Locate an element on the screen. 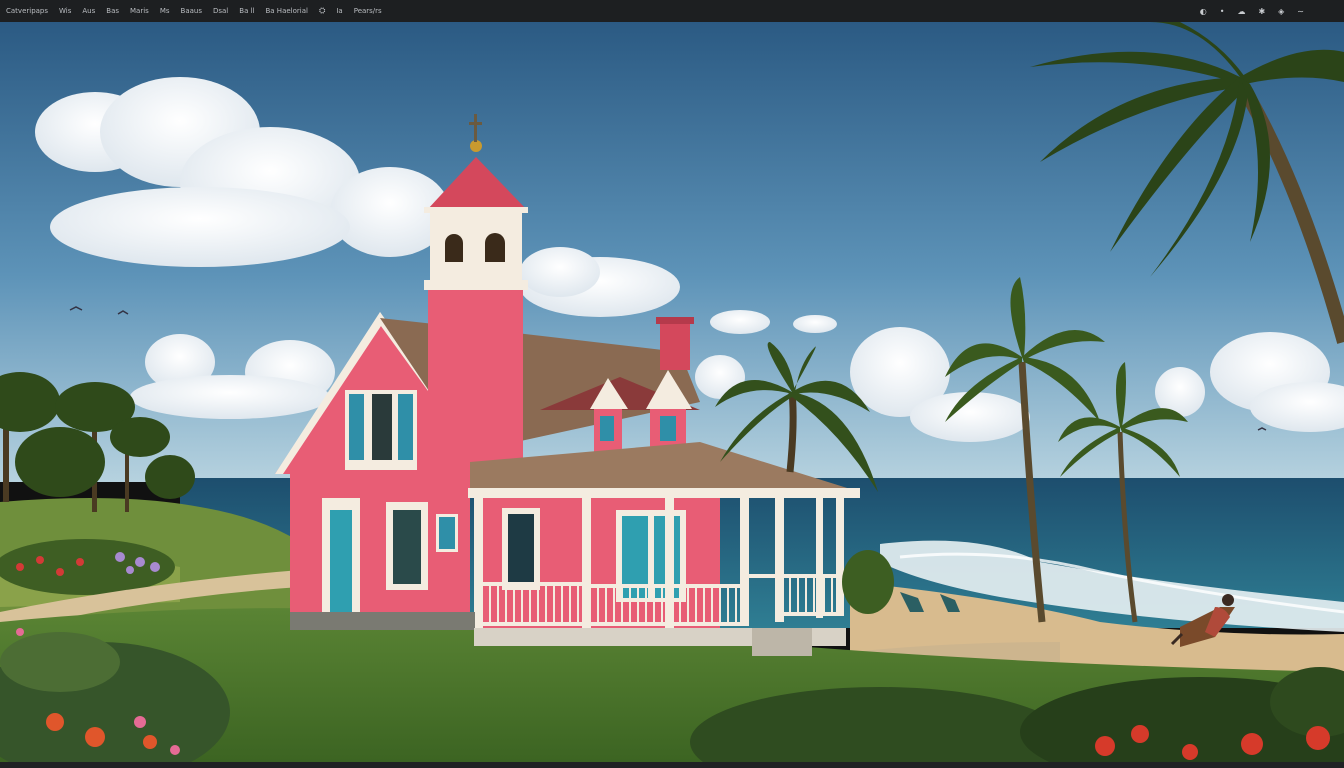  menu-item-6: Ms is located at coordinates (165, 11).